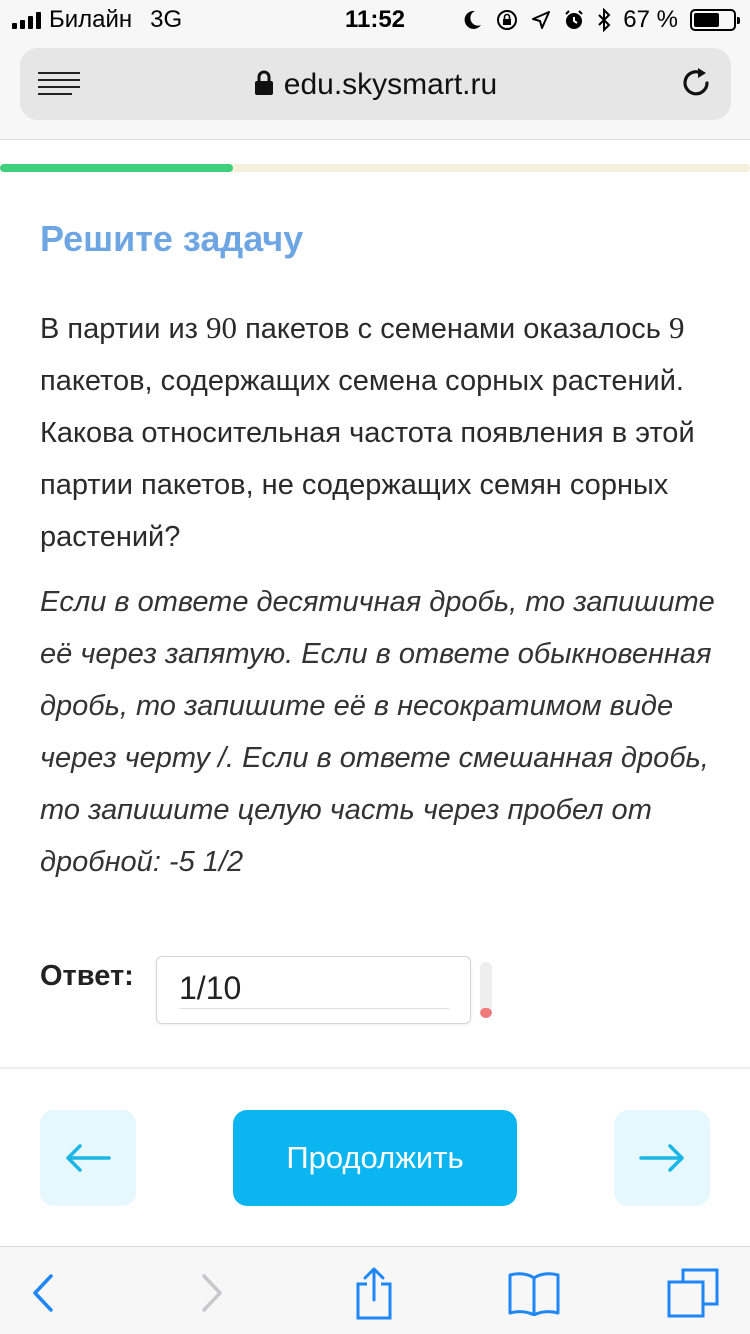  Describe the element at coordinates (222, 327) in the screenshot. I see `problem-number: 90` at that location.